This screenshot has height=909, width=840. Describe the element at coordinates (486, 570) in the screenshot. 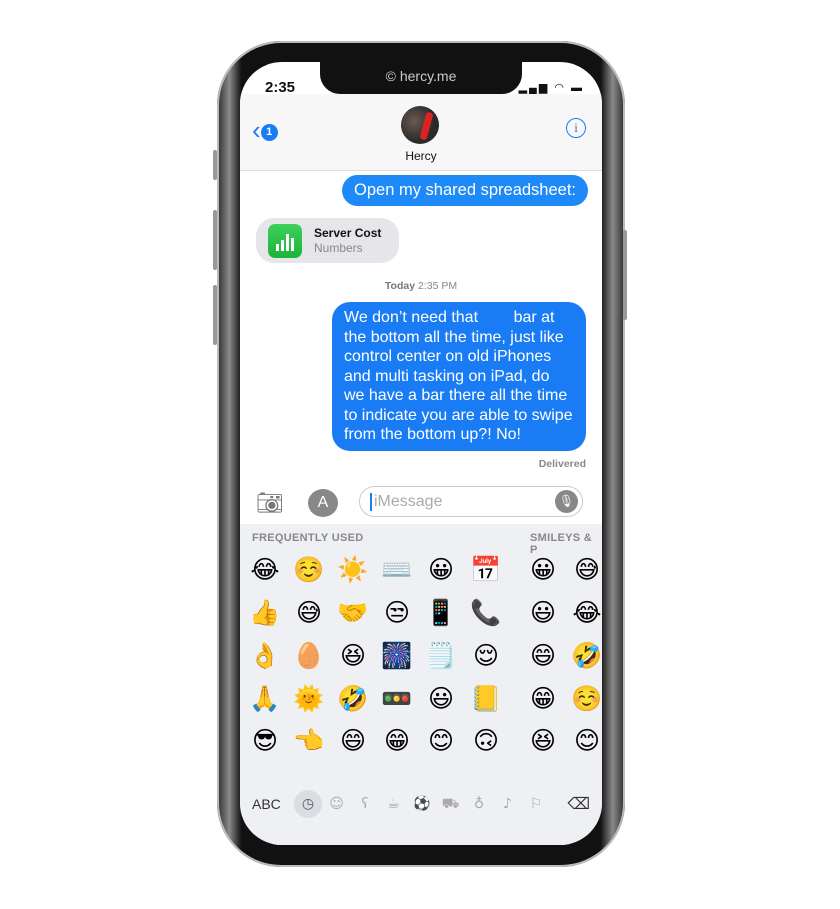

I see `emoji-key: 📅` at that location.